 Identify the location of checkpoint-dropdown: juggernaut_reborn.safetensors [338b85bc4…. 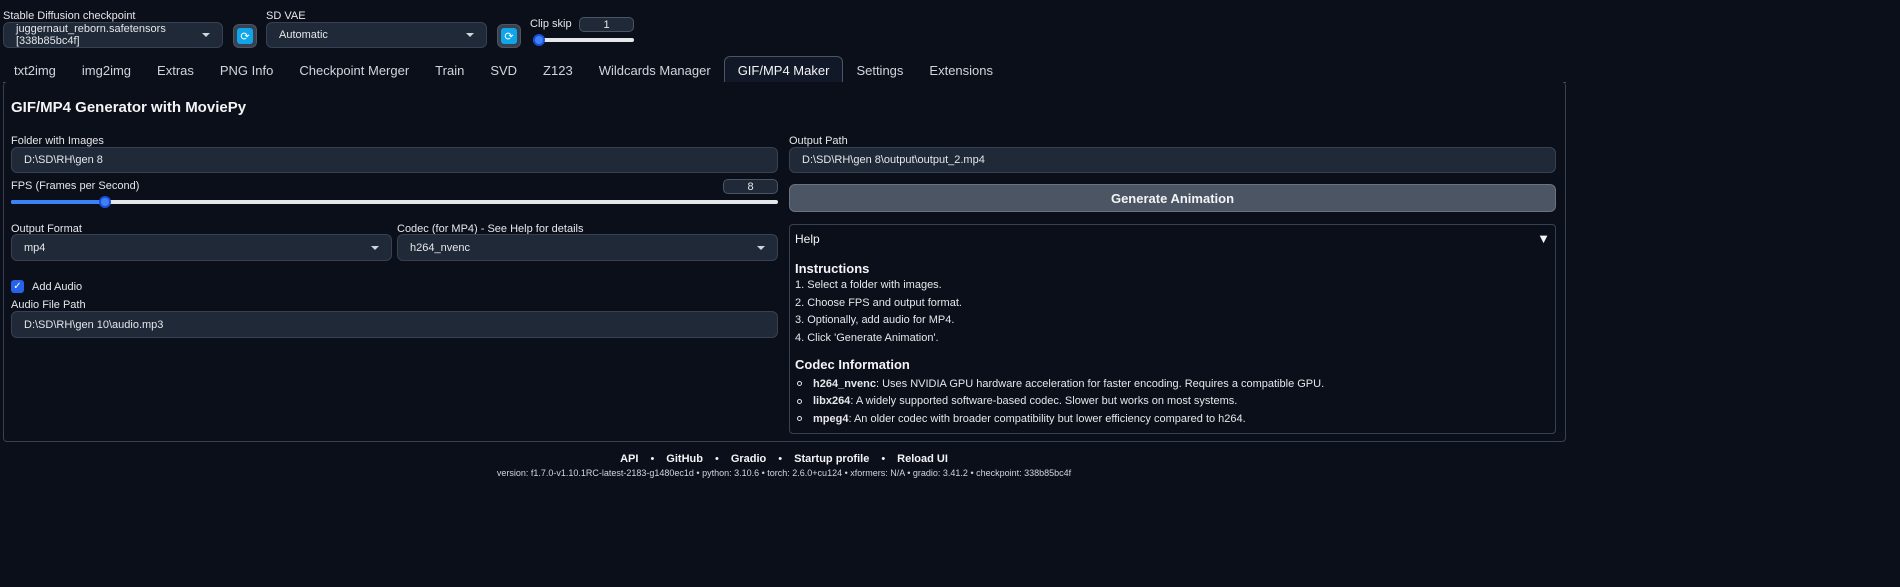
(113, 35).